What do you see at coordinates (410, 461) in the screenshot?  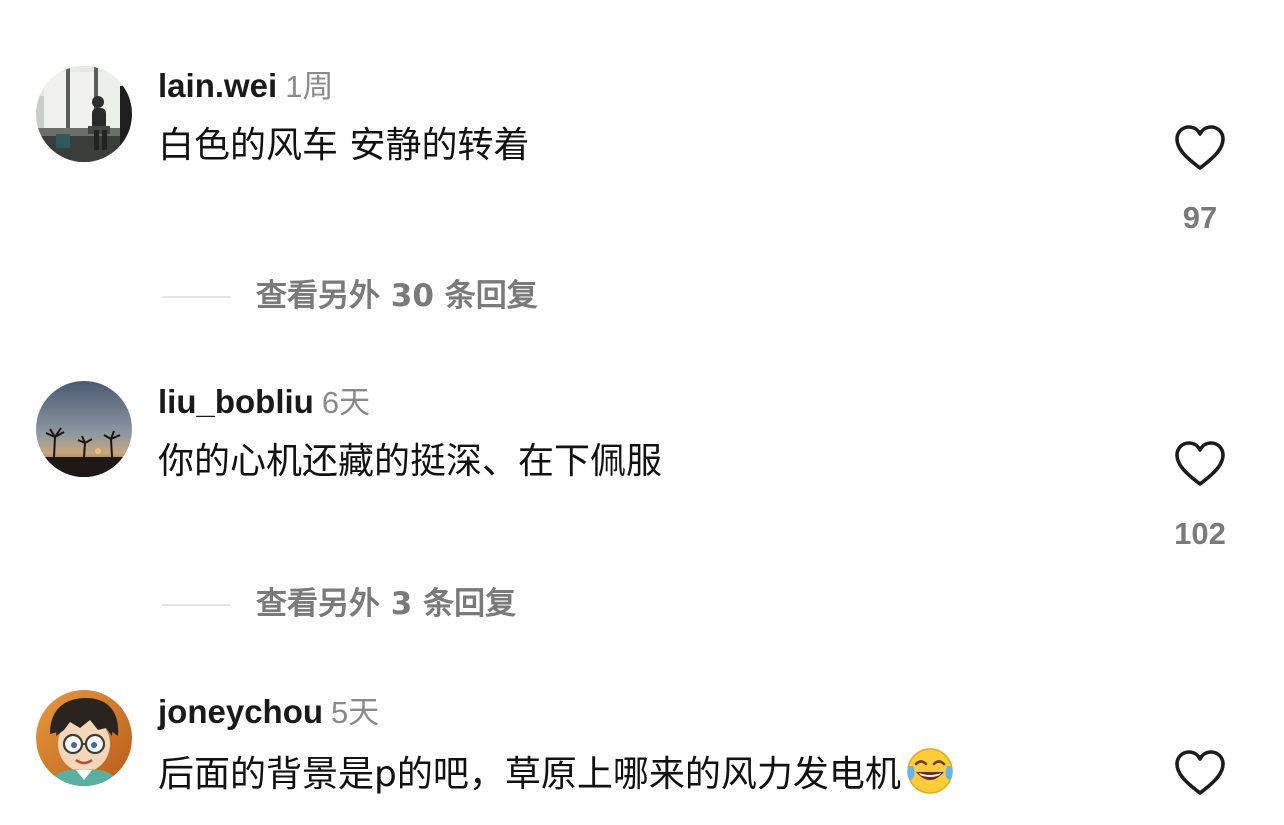 I see `comment-text: 你的心机还藏的挺深、在下佩服` at bounding box center [410, 461].